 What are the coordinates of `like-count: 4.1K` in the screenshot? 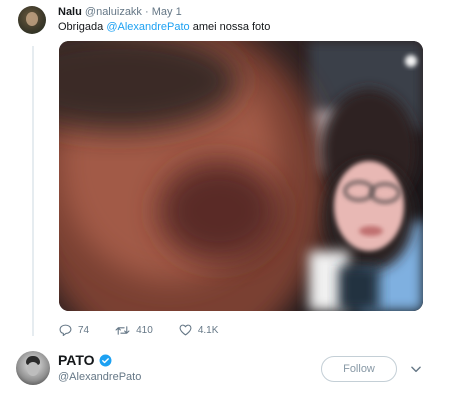 It's located at (208, 330).